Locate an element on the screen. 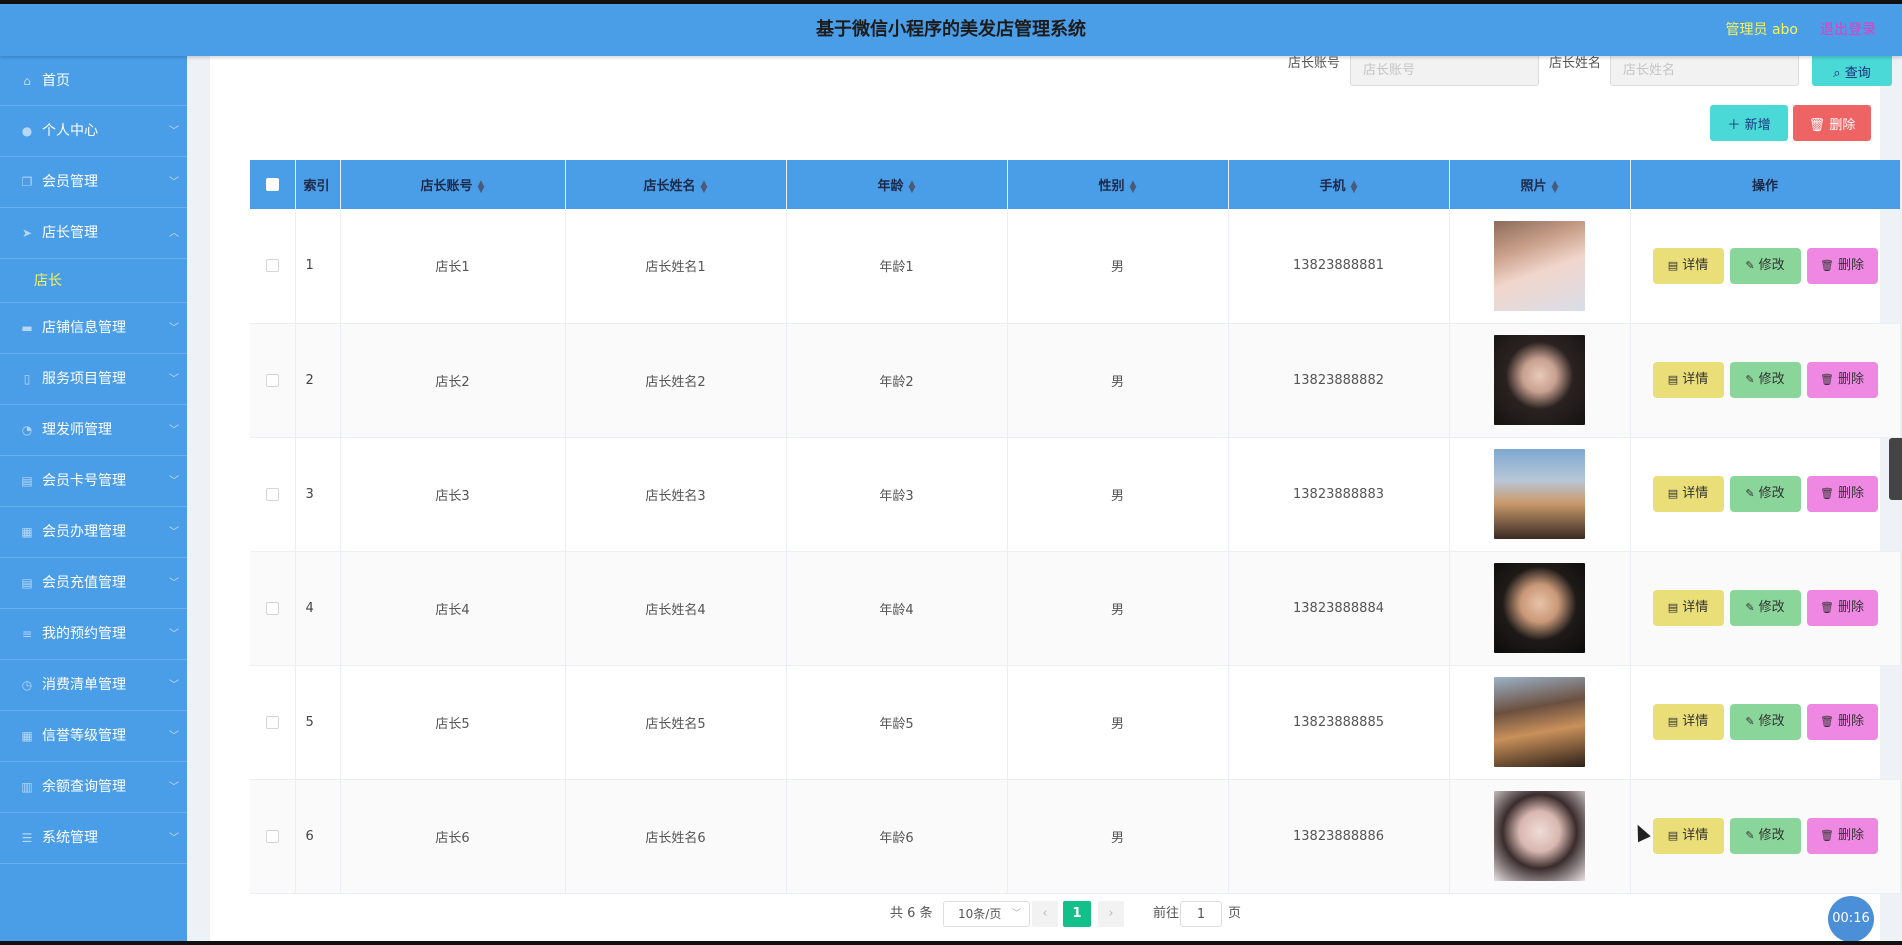 Image resolution: width=1902 pixels, height=945 pixels. timer-badge: 00:16 is located at coordinates (1851, 918).